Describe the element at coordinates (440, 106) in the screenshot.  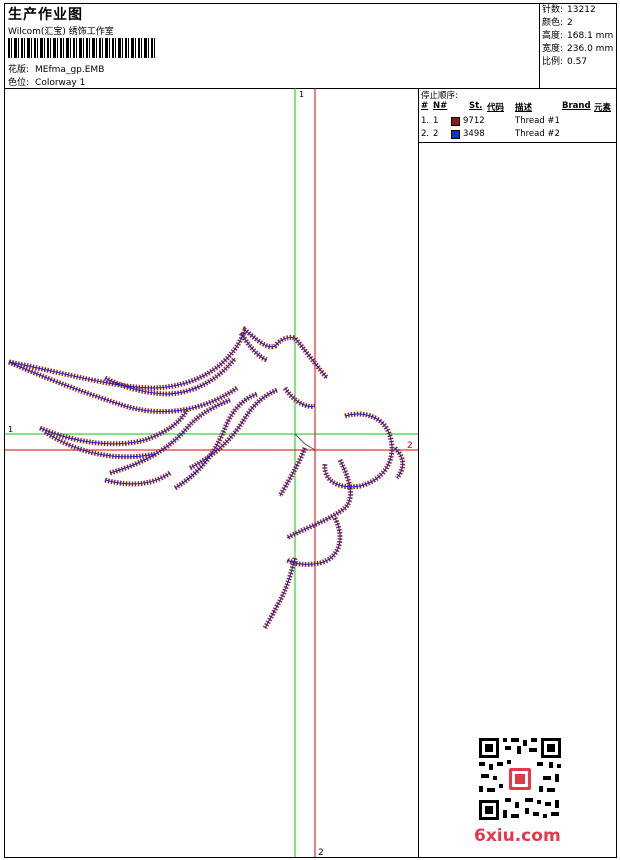
I see `col-n: N#` at that location.